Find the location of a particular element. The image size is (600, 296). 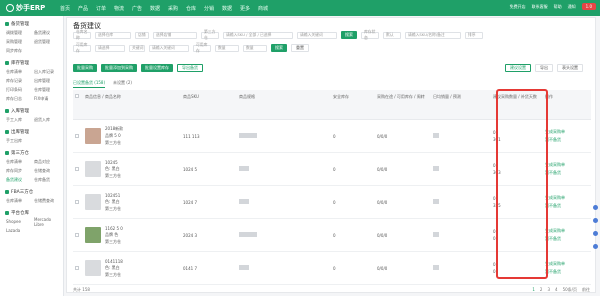

remark-input: 请输入SKU/名称/备注 is located at coordinates (433, 35).